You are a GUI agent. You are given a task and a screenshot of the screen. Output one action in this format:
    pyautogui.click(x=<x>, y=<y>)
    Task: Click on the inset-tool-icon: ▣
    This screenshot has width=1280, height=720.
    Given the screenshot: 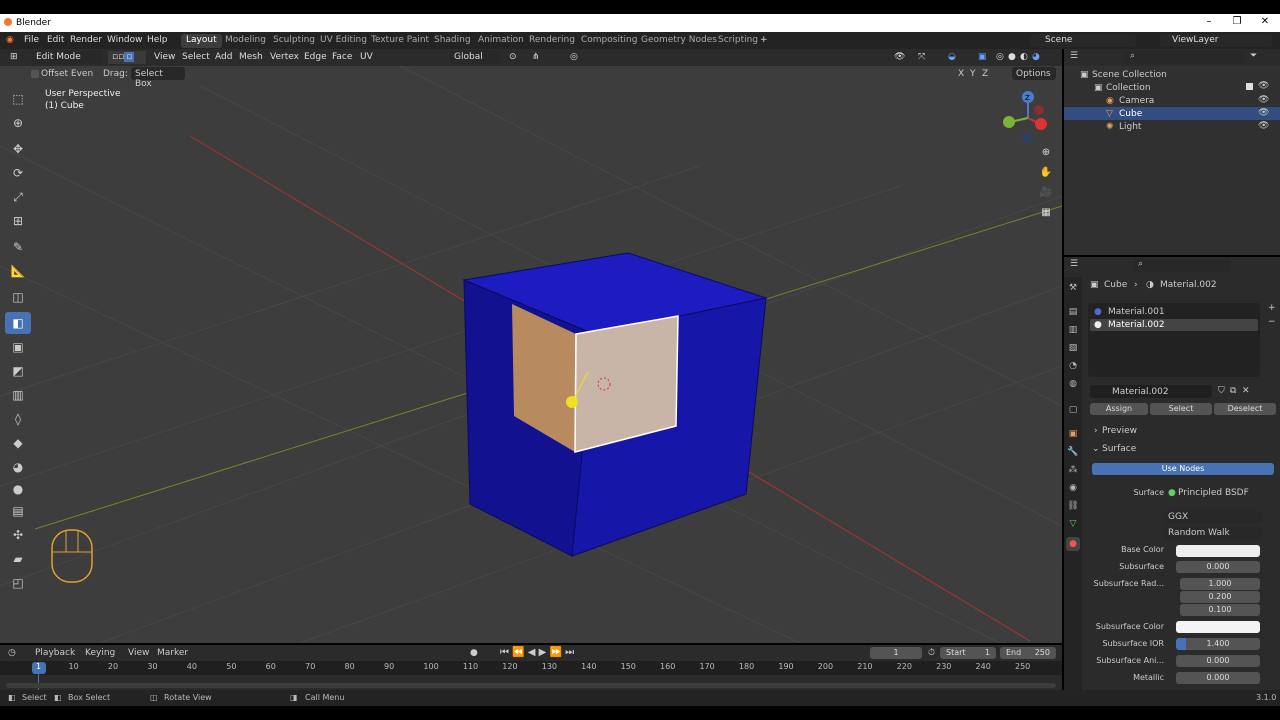 What is the action you would take?
    pyautogui.click(x=18, y=347)
    